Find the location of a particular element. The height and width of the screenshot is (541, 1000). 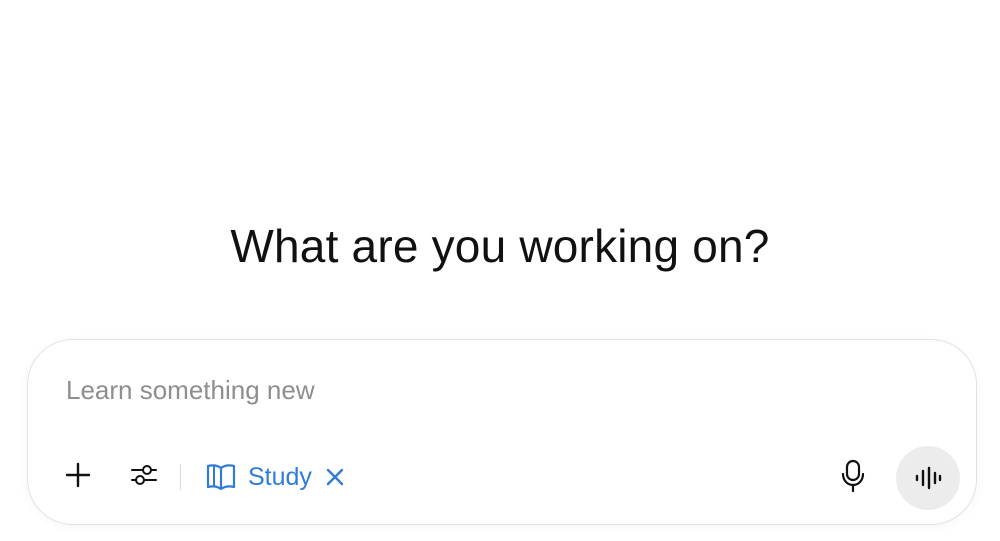

study-chip-label: Study is located at coordinates (280, 476).